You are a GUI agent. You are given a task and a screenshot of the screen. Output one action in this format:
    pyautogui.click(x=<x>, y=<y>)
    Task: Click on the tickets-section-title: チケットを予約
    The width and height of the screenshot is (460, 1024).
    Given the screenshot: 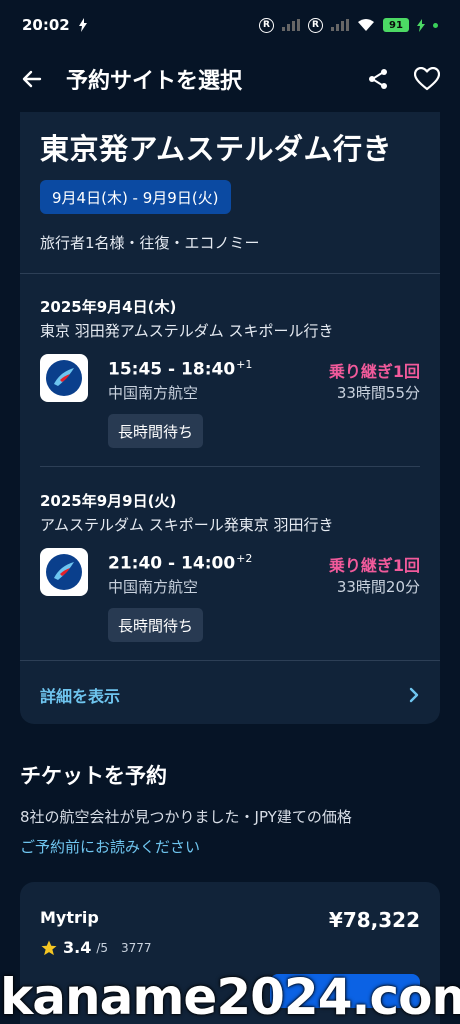 What is the action you would take?
    pyautogui.click(x=93, y=776)
    